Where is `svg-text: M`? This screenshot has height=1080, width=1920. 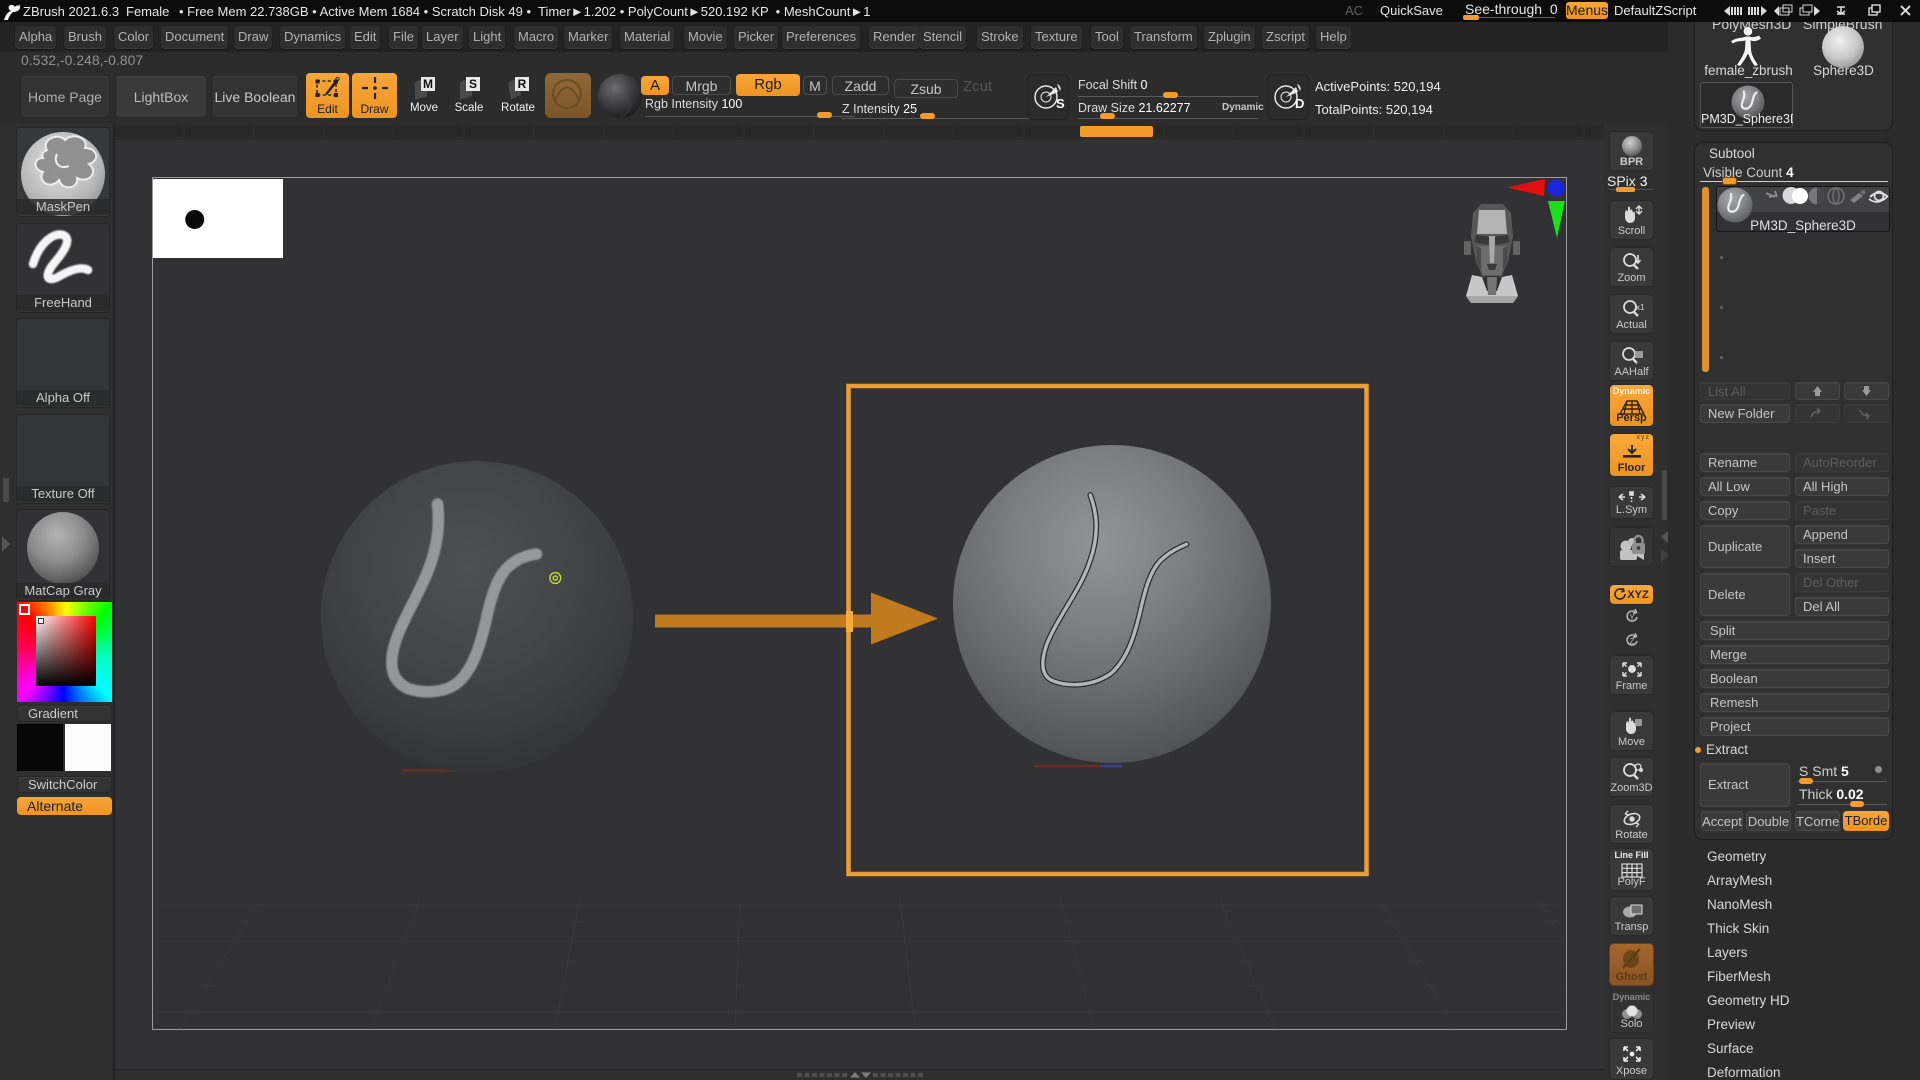
svg-text: M is located at coordinates (428, 84).